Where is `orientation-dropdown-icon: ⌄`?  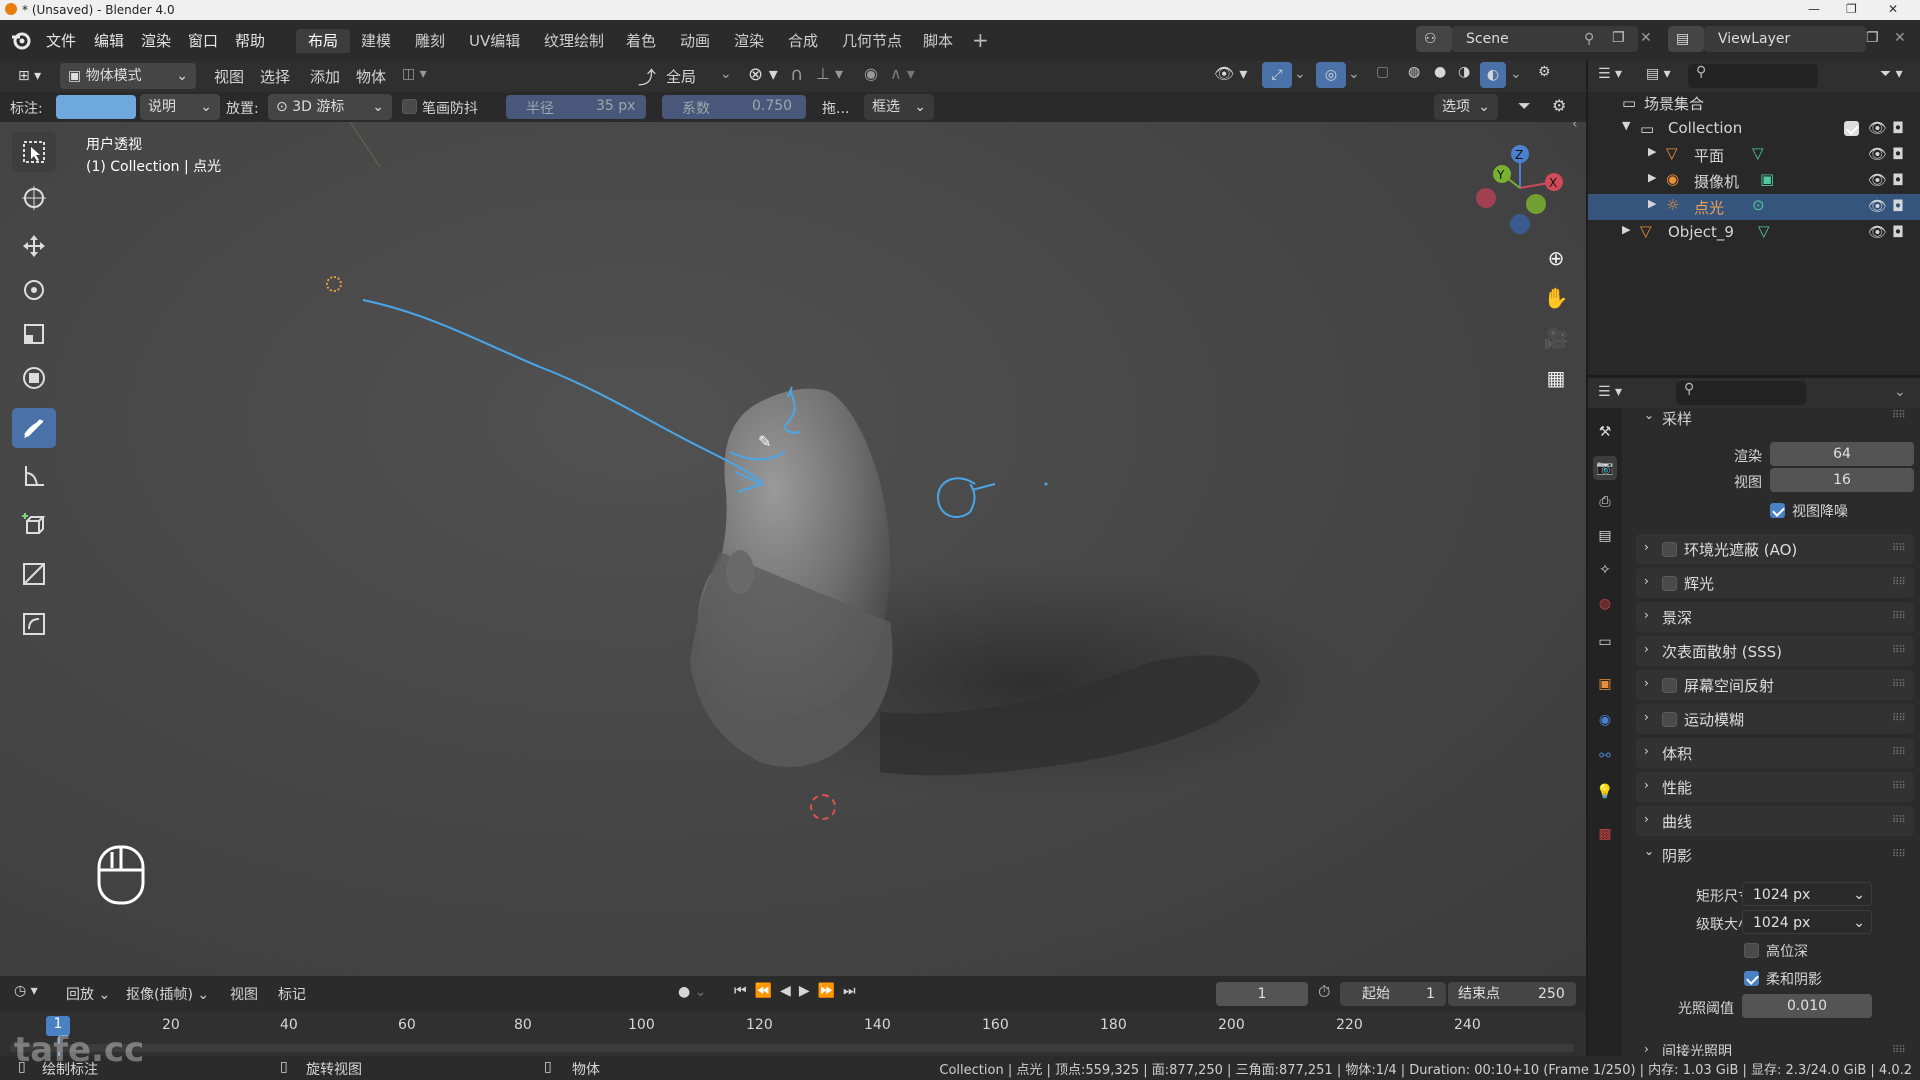
orientation-dropdown-icon: ⌄ is located at coordinates (726, 74).